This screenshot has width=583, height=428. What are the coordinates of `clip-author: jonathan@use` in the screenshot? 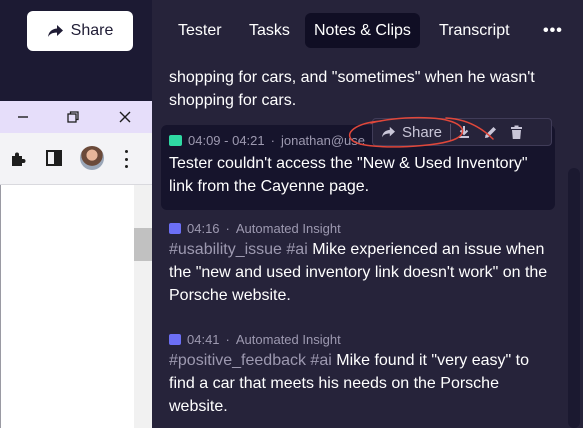 It's located at (323, 140).